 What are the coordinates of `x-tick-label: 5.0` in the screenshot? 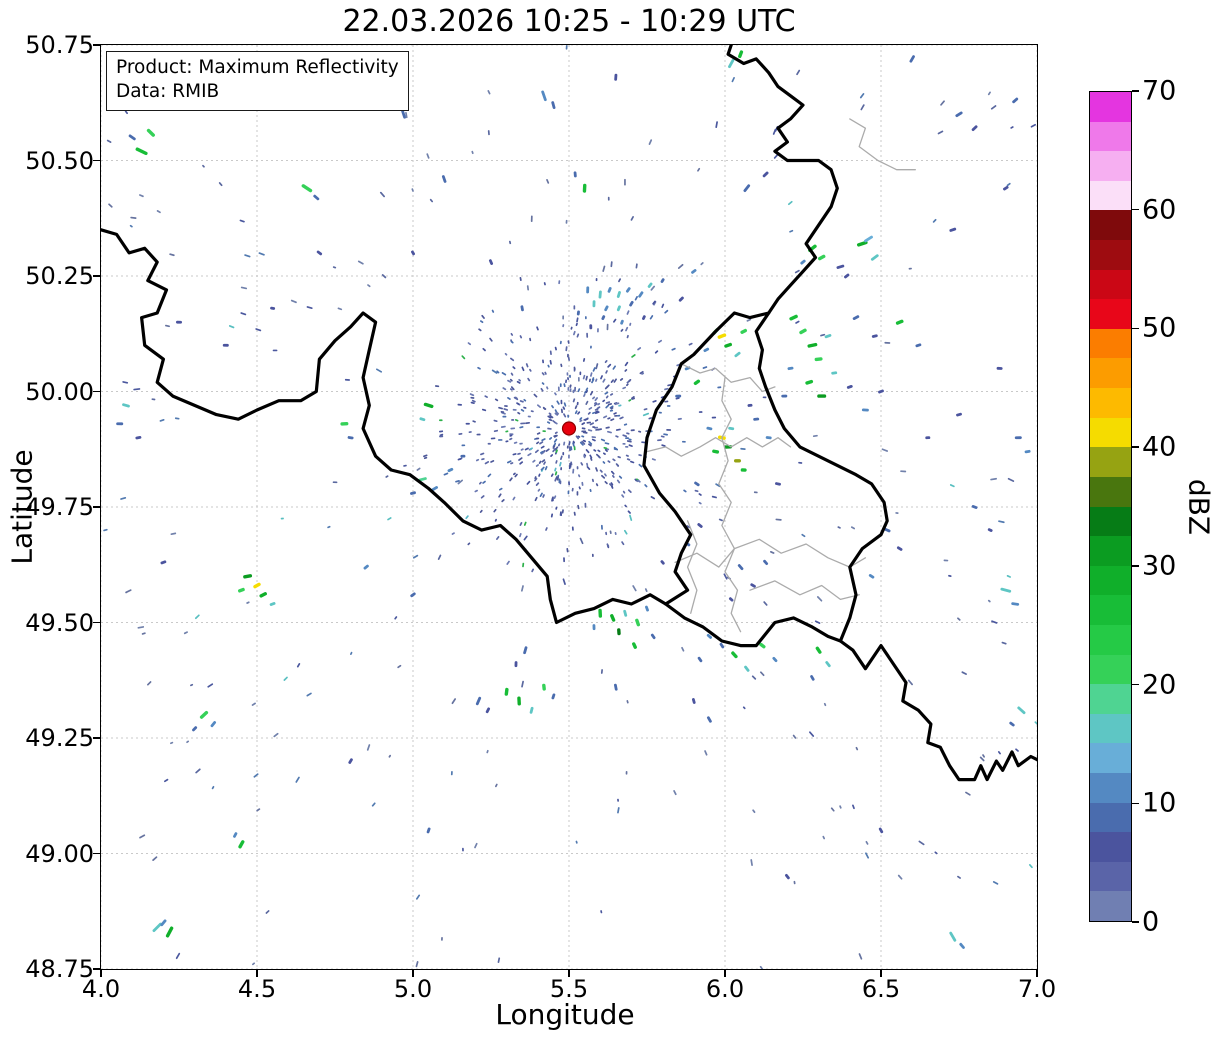 It's located at (413, 989).